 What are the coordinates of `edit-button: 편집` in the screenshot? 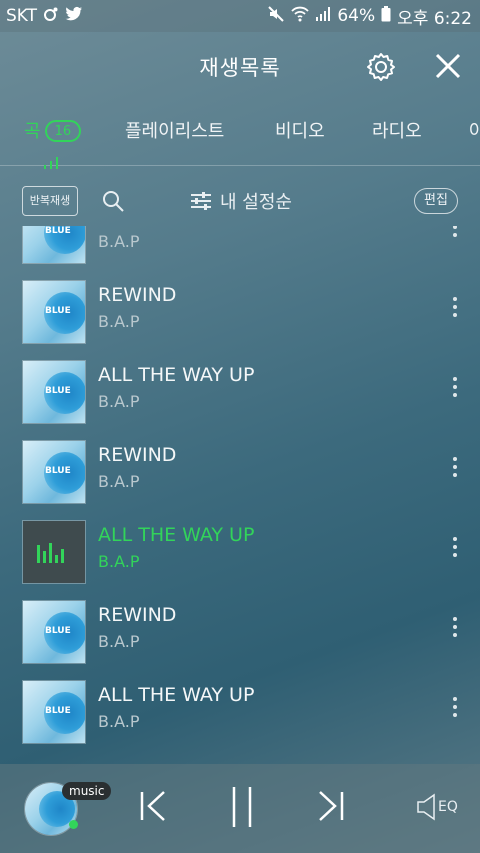 It's located at (436, 201).